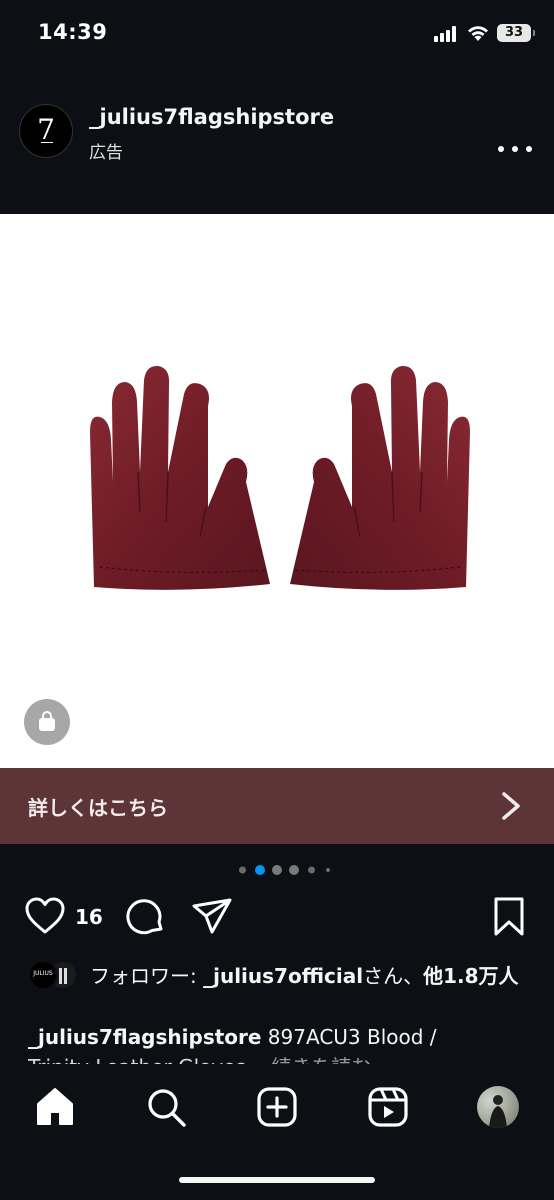  Describe the element at coordinates (145, 917) in the screenshot. I see `comment-icon` at that location.